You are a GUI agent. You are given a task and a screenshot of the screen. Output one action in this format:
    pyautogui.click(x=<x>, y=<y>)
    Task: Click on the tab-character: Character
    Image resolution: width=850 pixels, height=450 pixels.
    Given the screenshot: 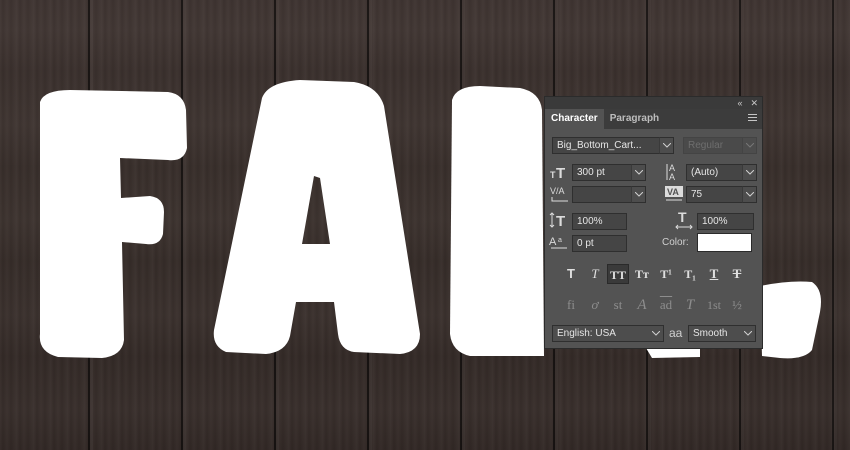 What is the action you would take?
    pyautogui.click(x=574, y=119)
    